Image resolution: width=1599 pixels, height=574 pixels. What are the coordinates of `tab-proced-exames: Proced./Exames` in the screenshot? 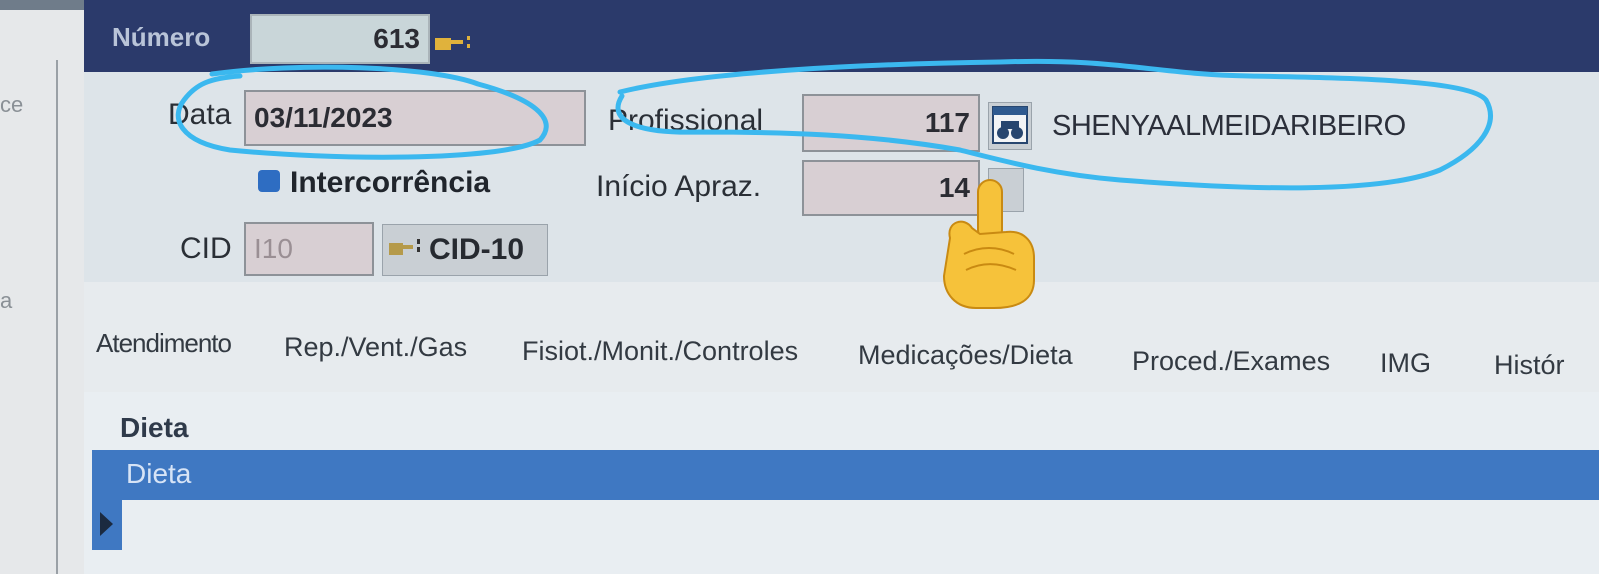 It's located at (1231, 361).